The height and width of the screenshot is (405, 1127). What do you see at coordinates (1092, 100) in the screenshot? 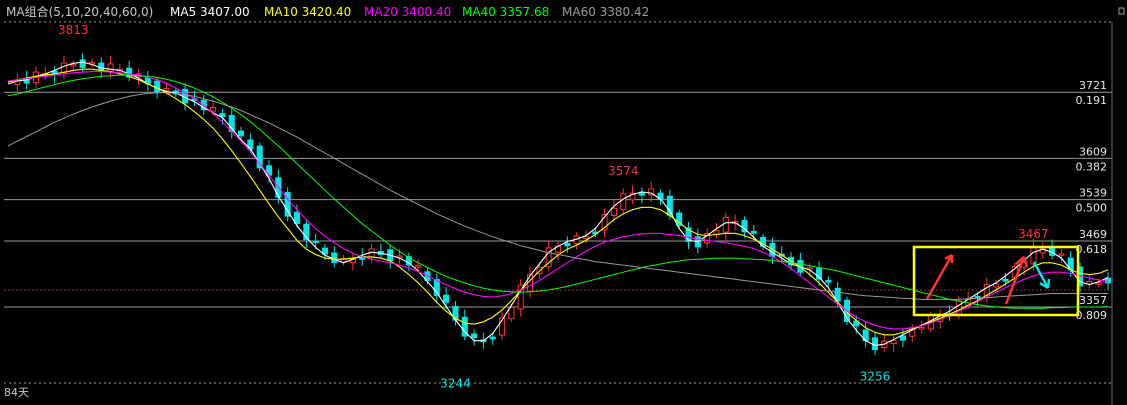
I see `level-ratio-label: 0.191` at bounding box center [1092, 100].